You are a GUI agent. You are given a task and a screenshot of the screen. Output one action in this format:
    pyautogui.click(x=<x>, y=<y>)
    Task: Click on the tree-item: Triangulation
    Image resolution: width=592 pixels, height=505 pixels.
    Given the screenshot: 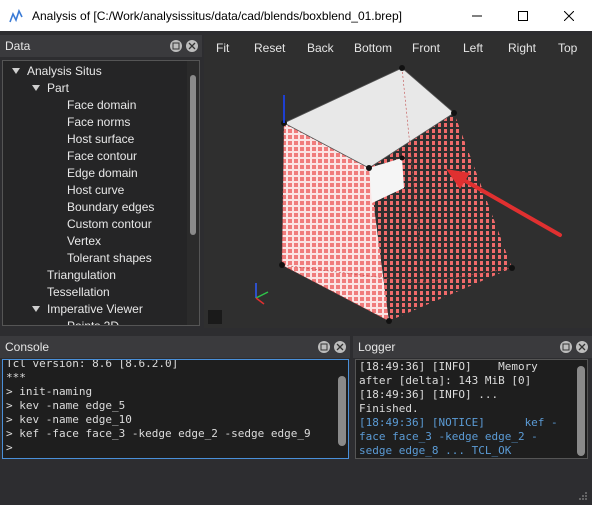 What is the action you would take?
    pyautogui.click(x=81, y=274)
    